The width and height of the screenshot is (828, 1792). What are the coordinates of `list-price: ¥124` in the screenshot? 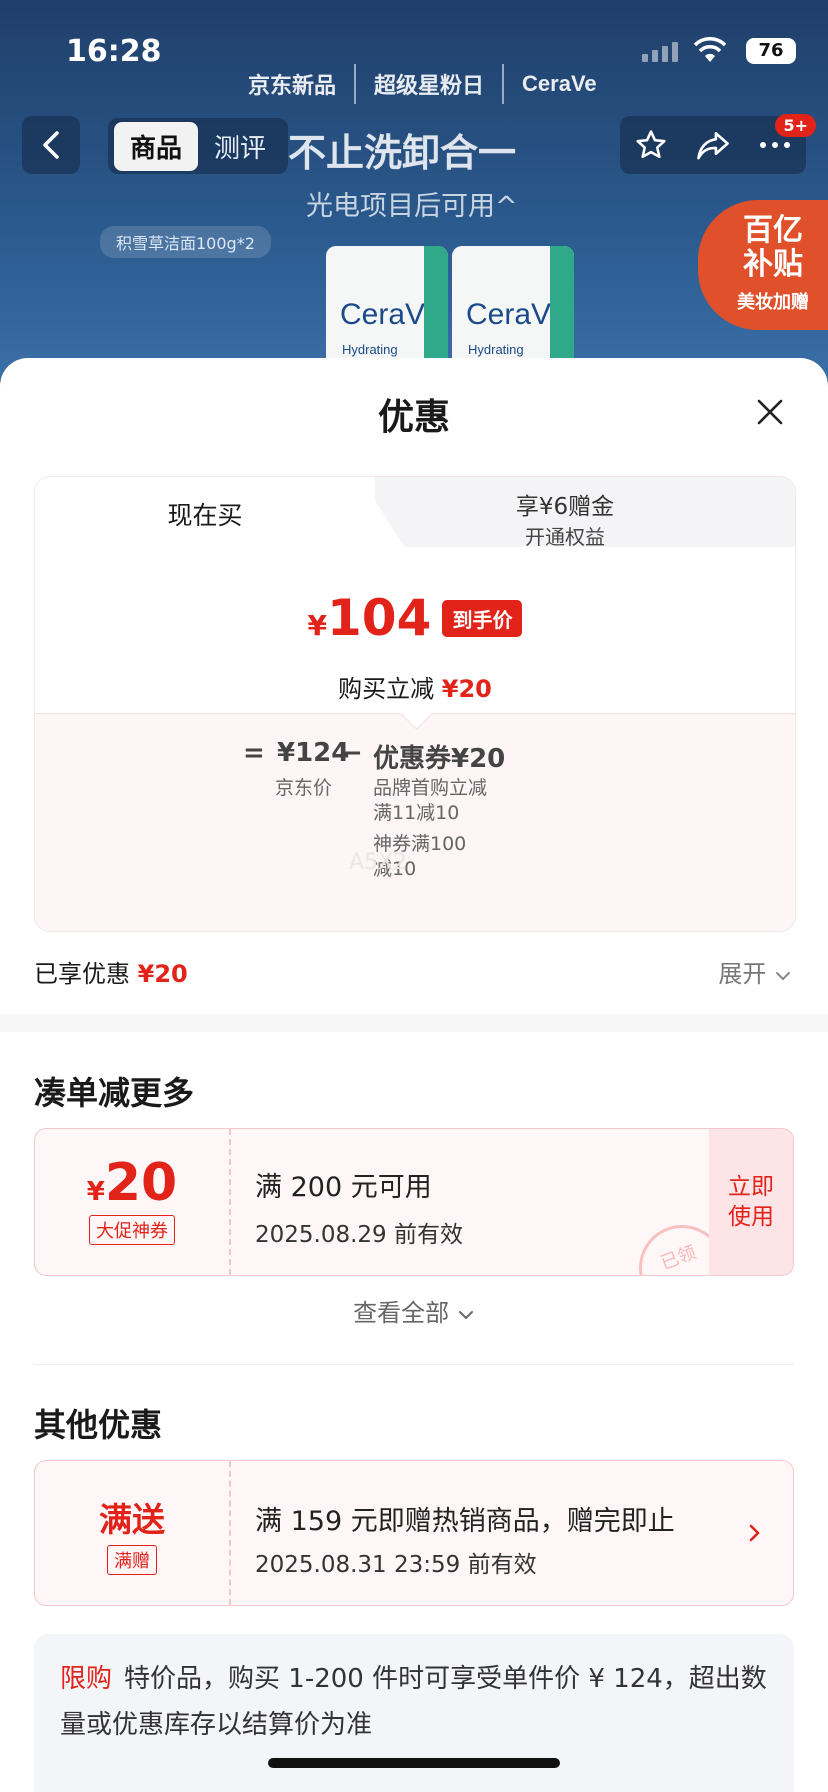 It's located at (313, 753).